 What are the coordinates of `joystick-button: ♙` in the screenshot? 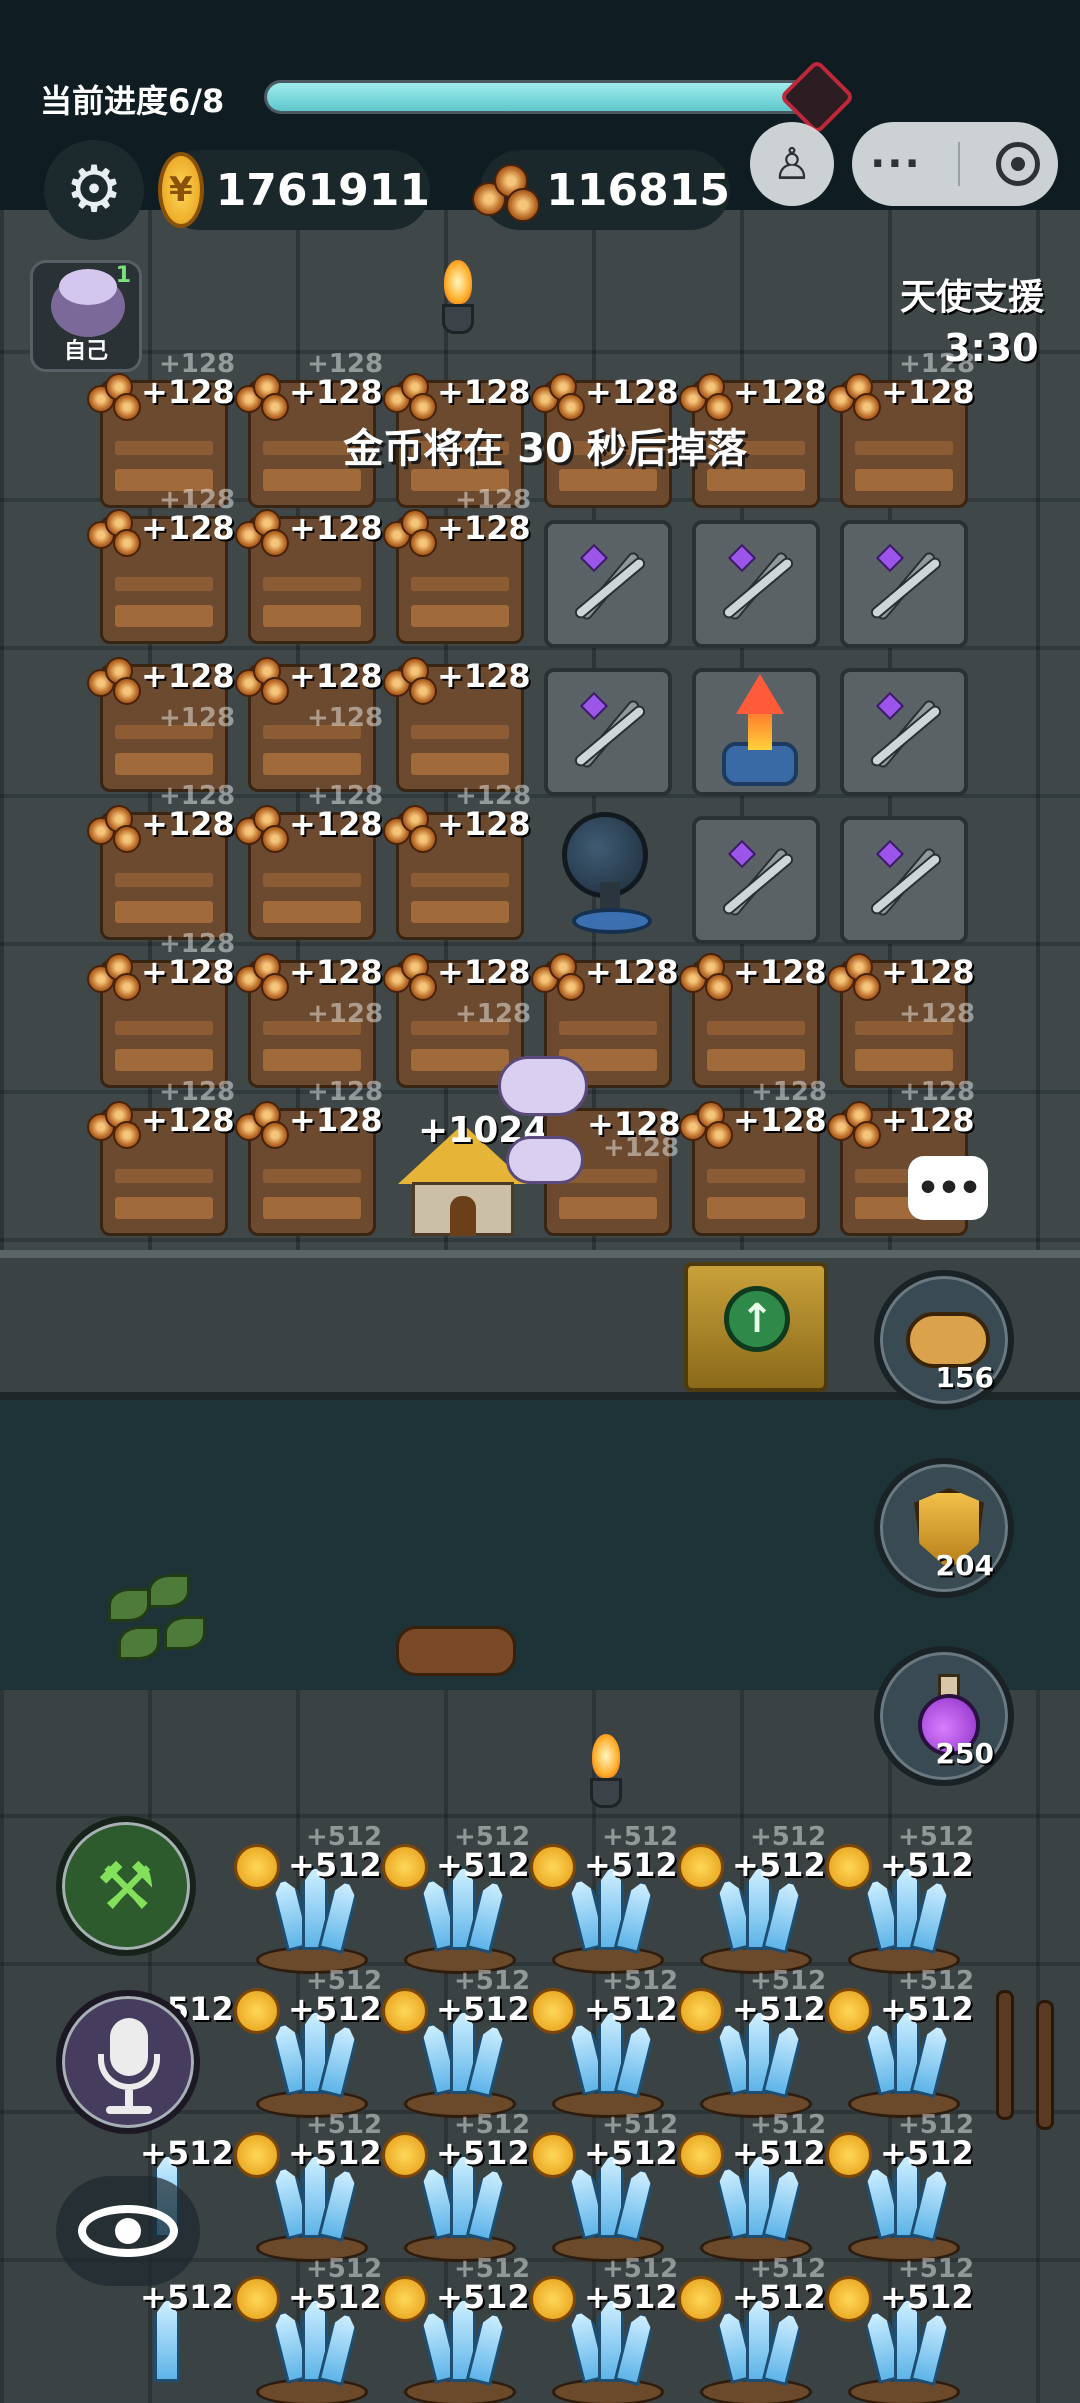 It's located at (792, 164).